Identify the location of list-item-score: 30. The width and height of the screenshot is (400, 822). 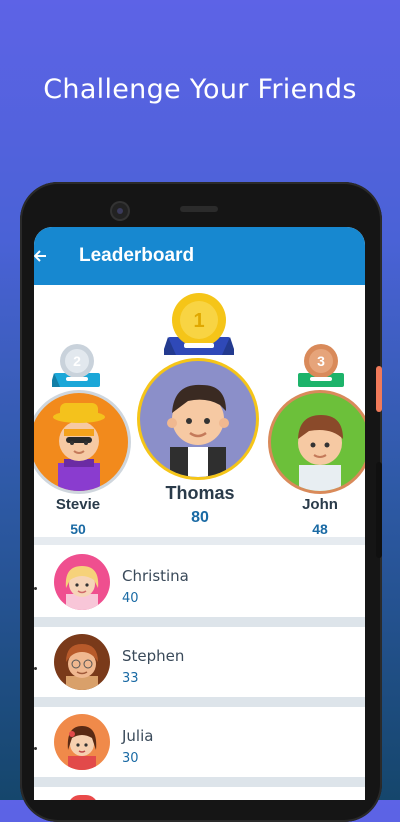
(130, 758).